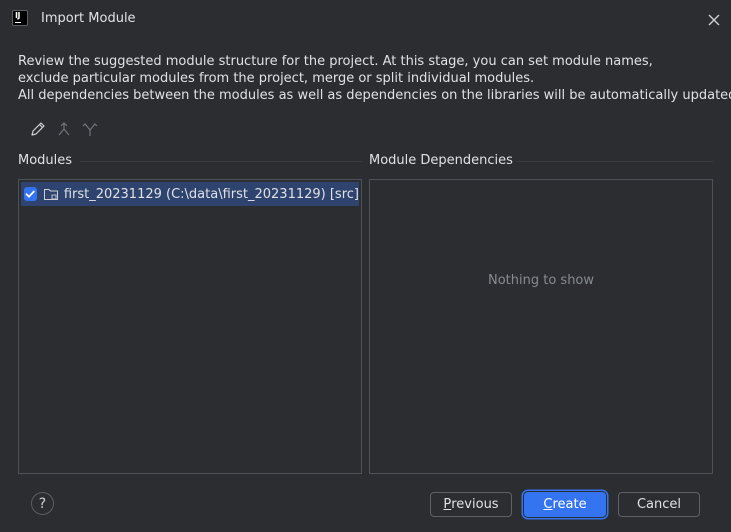 The width and height of the screenshot is (731, 532). What do you see at coordinates (569, 504) in the screenshot?
I see `create-label: reate` at bounding box center [569, 504].